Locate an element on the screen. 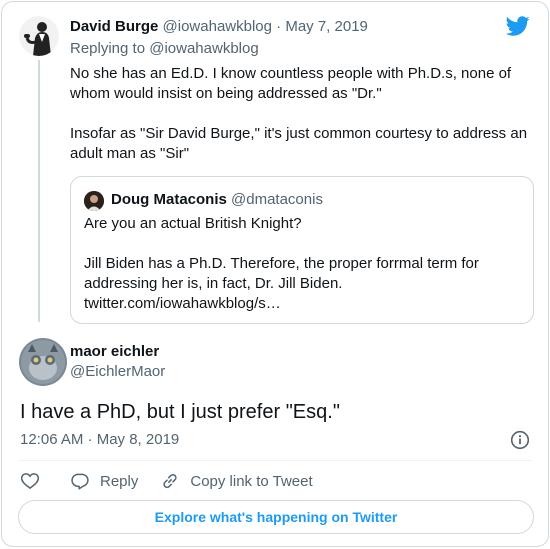 The width and height of the screenshot is (550, 549). avatar-doug-mataconis is located at coordinates (94, 201).